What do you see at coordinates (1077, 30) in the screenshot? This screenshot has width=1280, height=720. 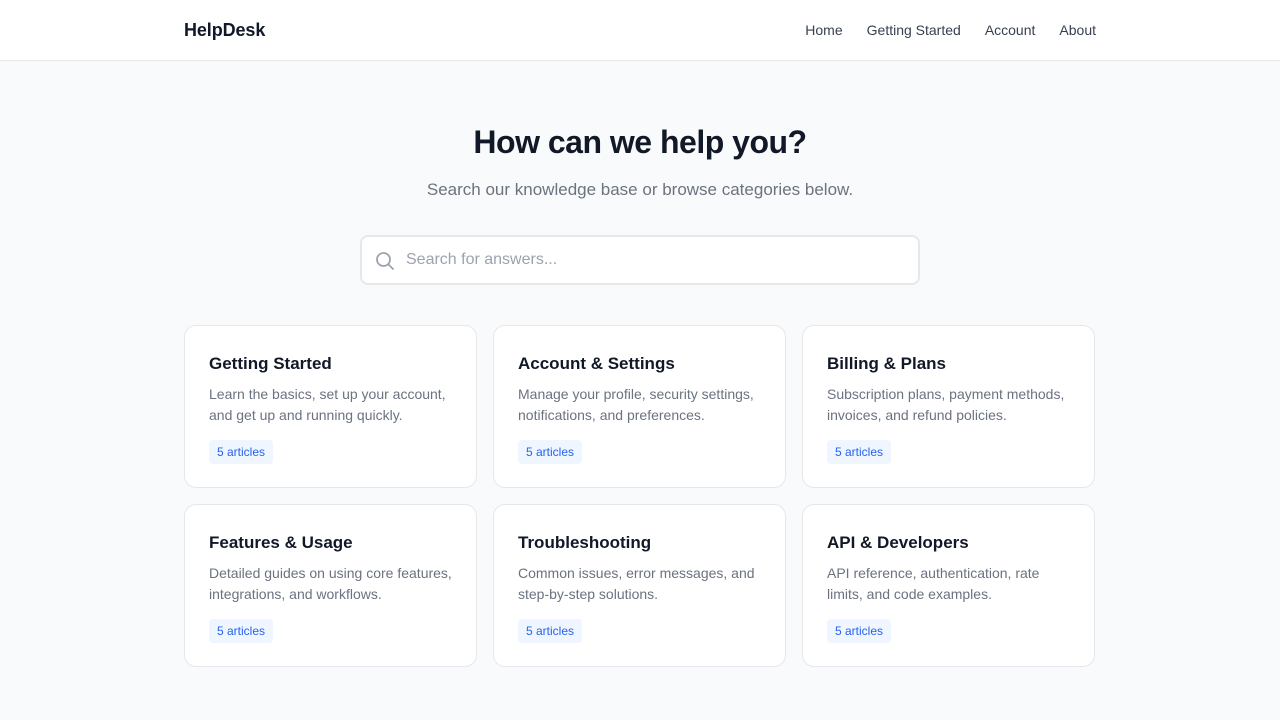 I see `nav-link-about: About` at bounding box center [1077, 30].